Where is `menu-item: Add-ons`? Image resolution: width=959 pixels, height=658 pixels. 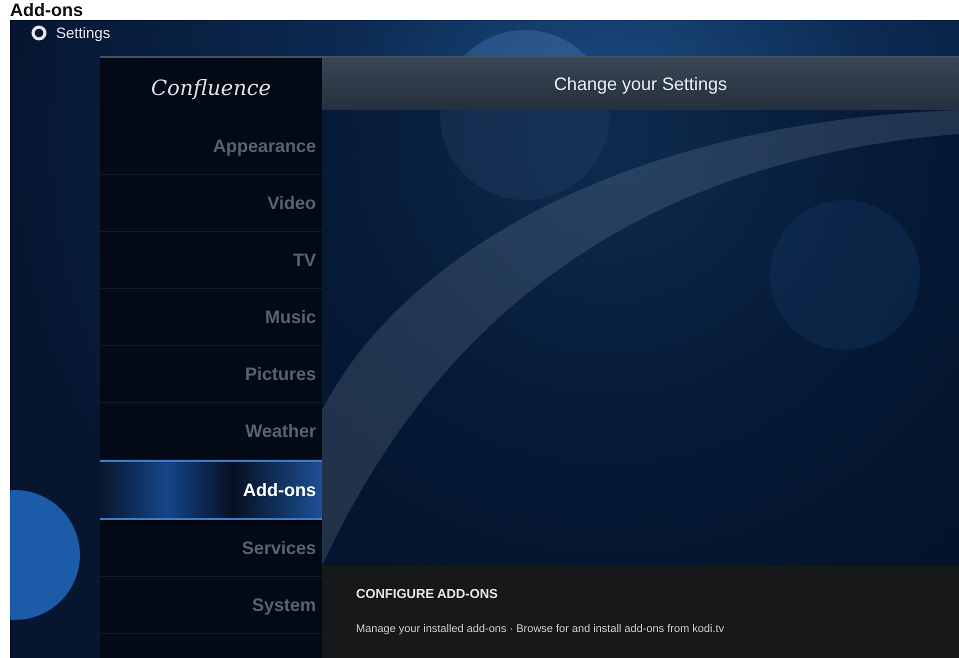
menu-item: Add-ons is located at coordinates (211, 490).